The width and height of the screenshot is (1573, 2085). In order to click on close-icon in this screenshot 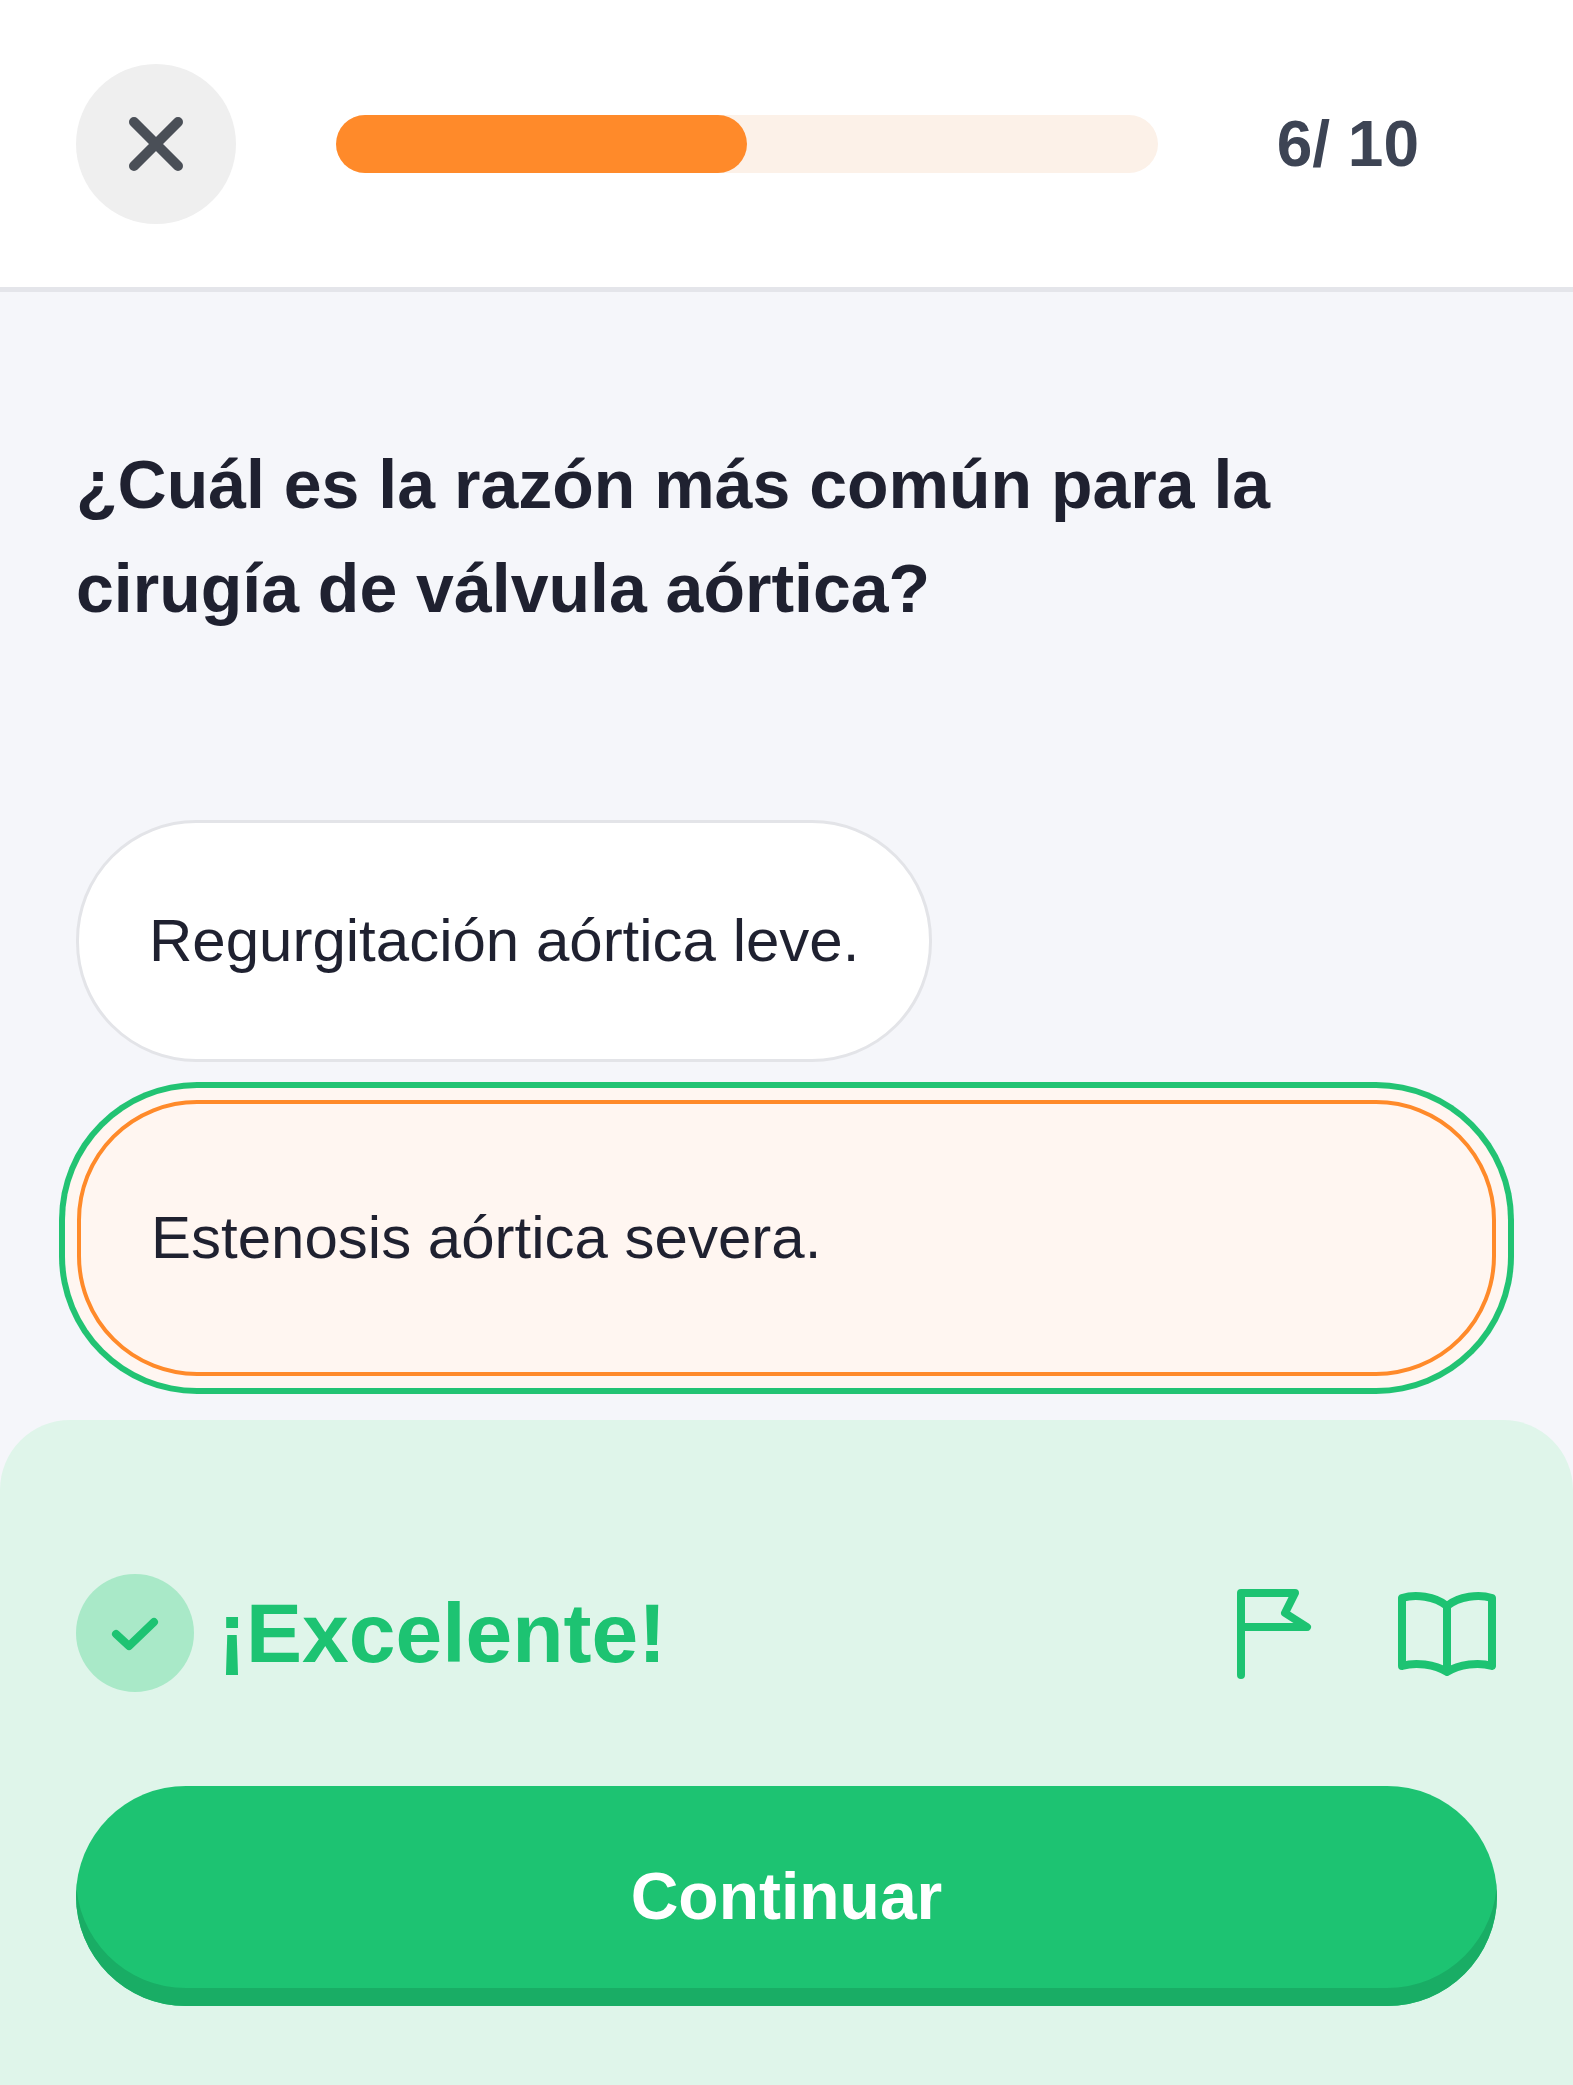, I will do `click(156, 143)`.